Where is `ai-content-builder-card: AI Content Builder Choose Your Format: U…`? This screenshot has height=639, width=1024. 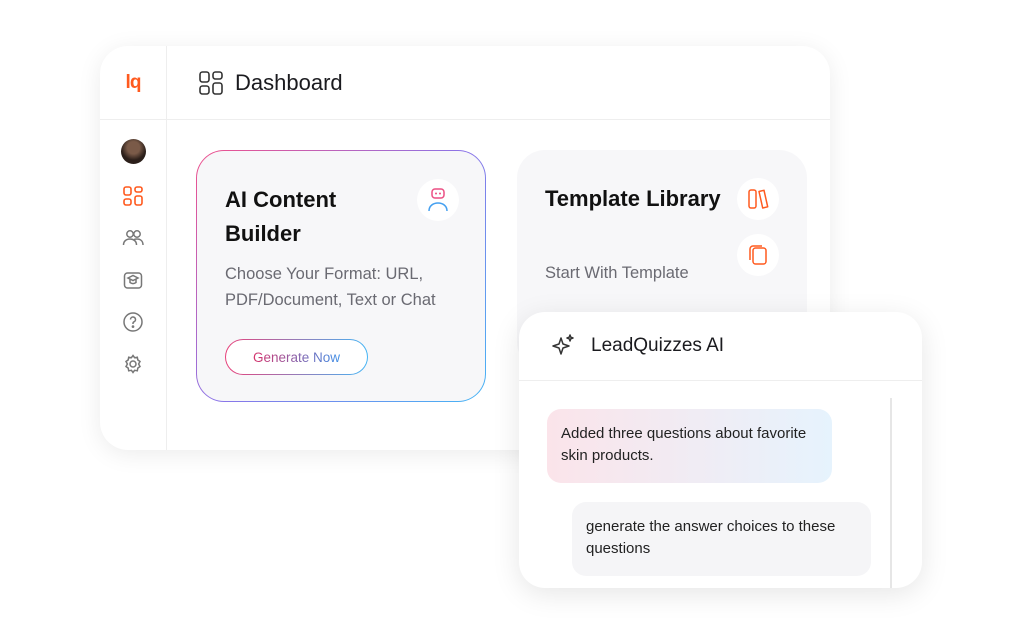 ai-content-builder-card: AI Content Builder Choose Your Format: U… is located at coordinates (341, 276).